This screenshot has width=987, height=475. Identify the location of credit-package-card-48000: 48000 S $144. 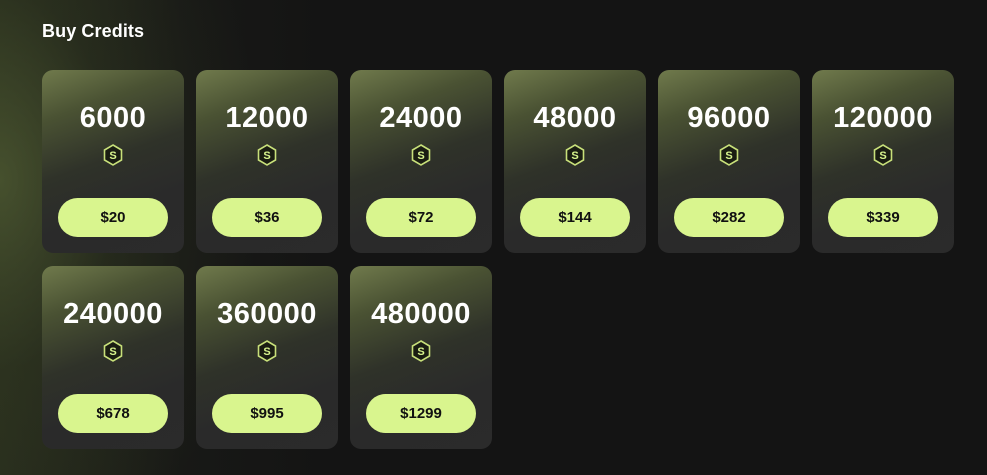
(575, 161).